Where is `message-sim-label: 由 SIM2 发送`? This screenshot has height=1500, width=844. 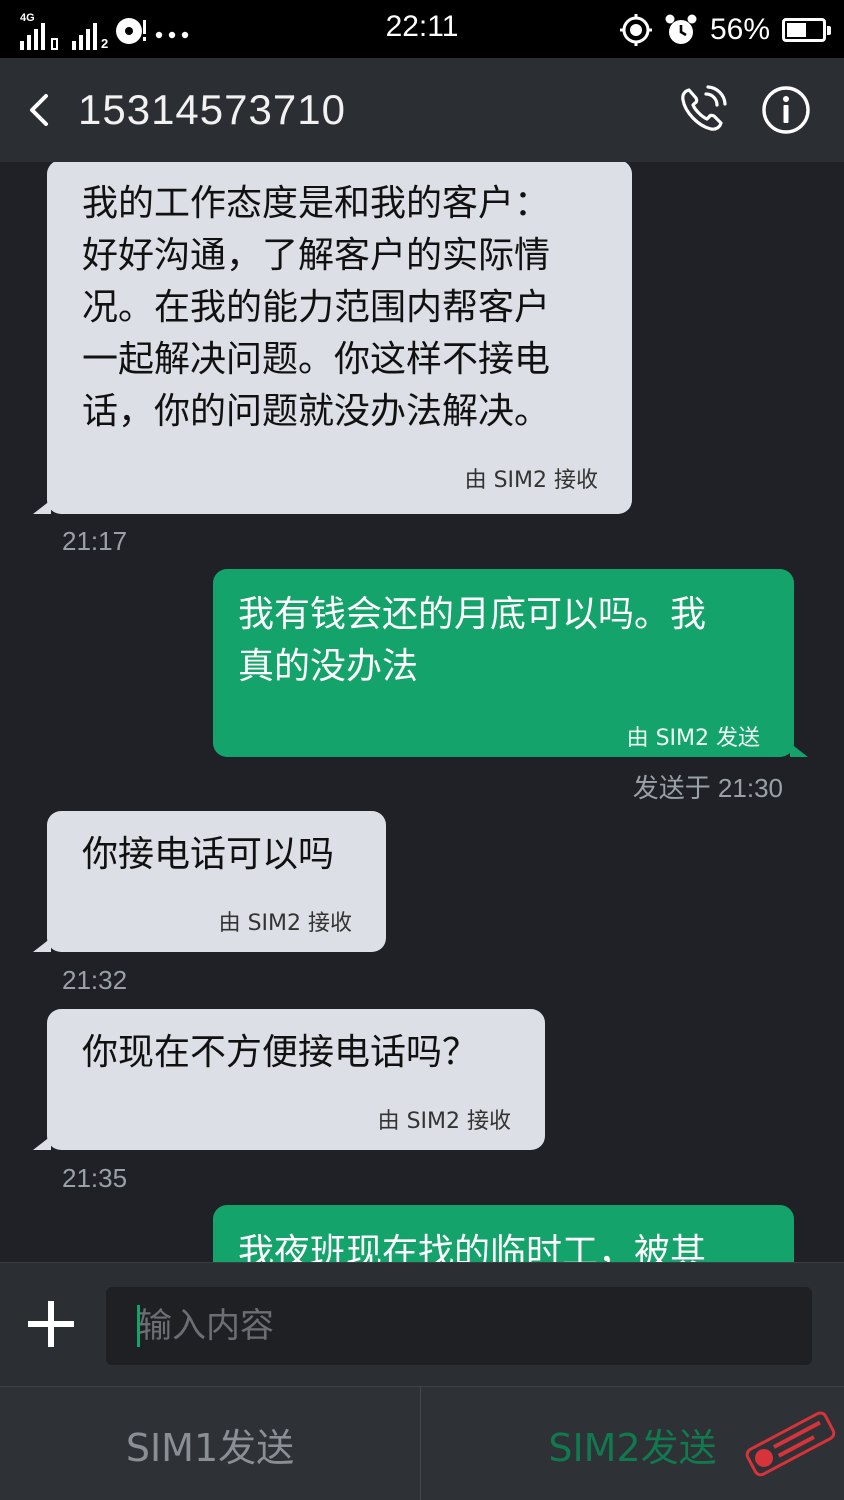 message-sim-label: 由 SIM2 发送 is located at coordinates (693, 738).